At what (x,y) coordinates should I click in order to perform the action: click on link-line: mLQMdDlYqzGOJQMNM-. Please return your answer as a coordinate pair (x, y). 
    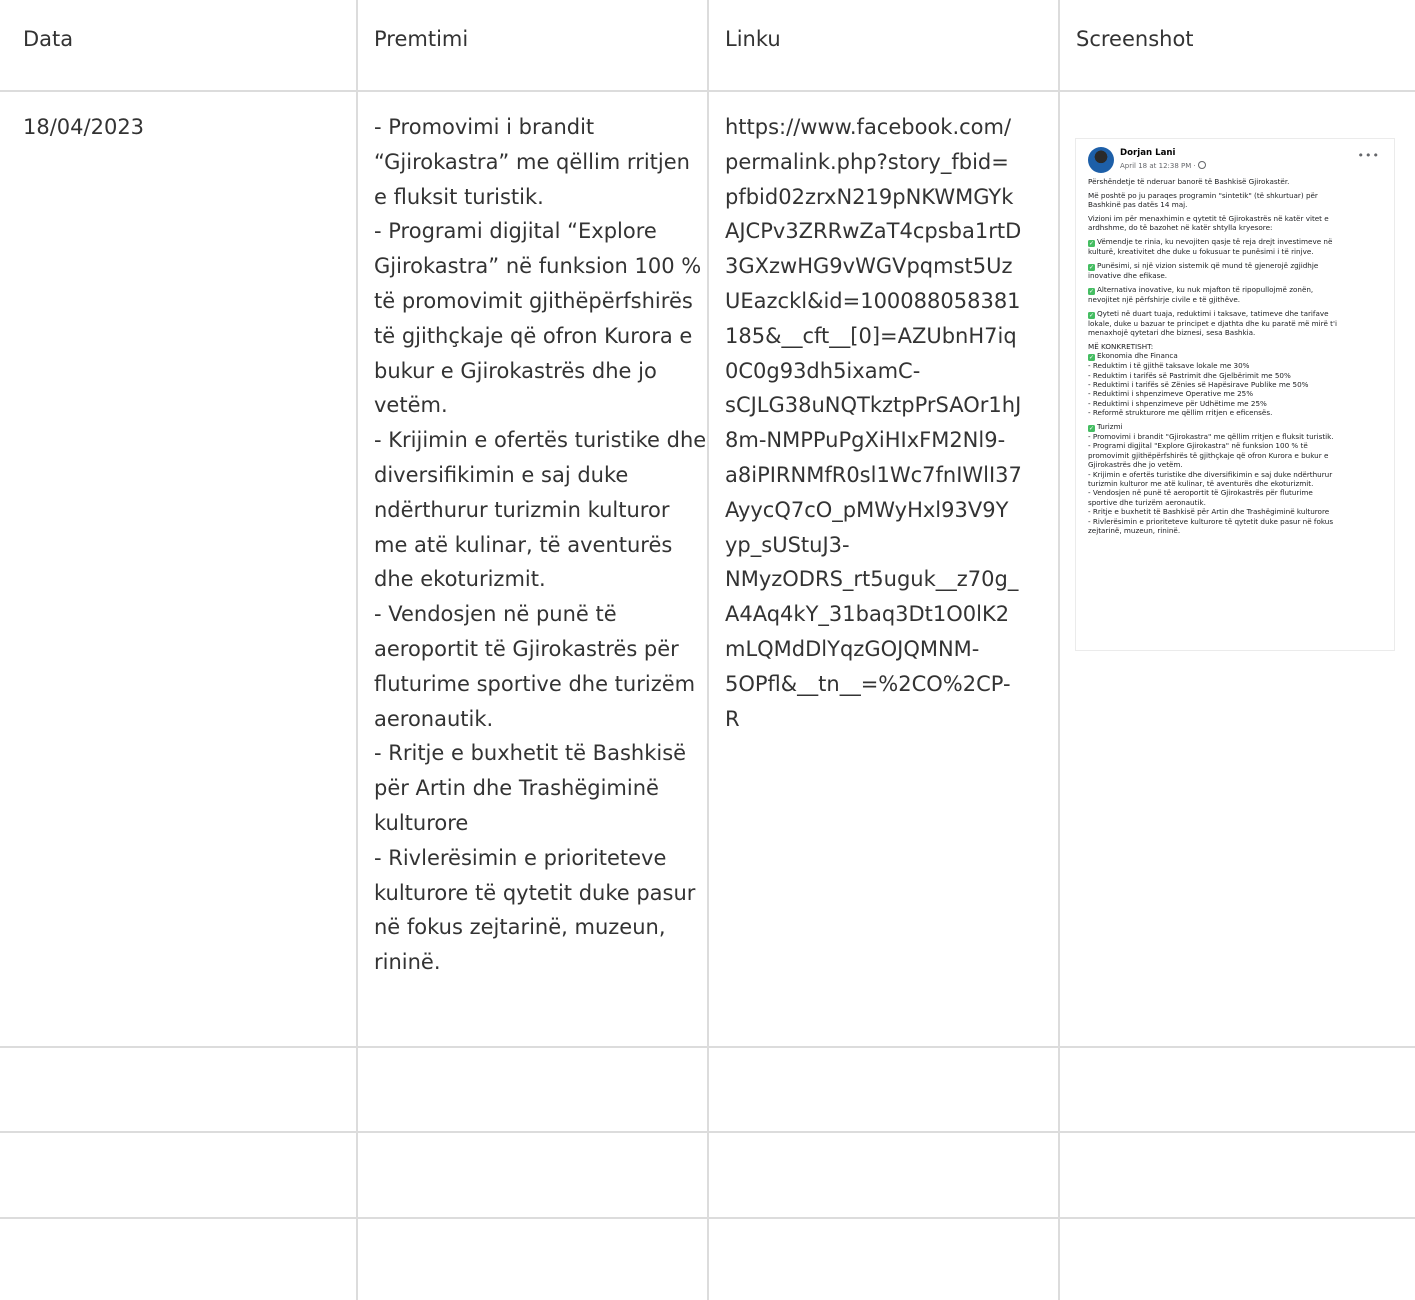
    Looking at the image, I should click on (890, 649).